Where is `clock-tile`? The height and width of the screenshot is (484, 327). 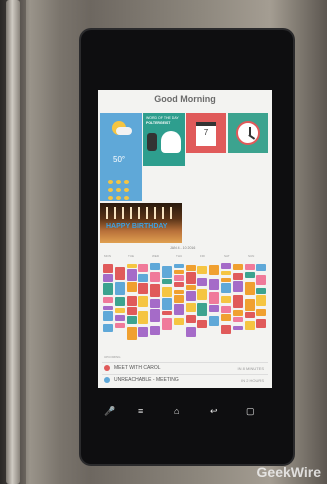 clock-tile is located at coordinates (248, 133).